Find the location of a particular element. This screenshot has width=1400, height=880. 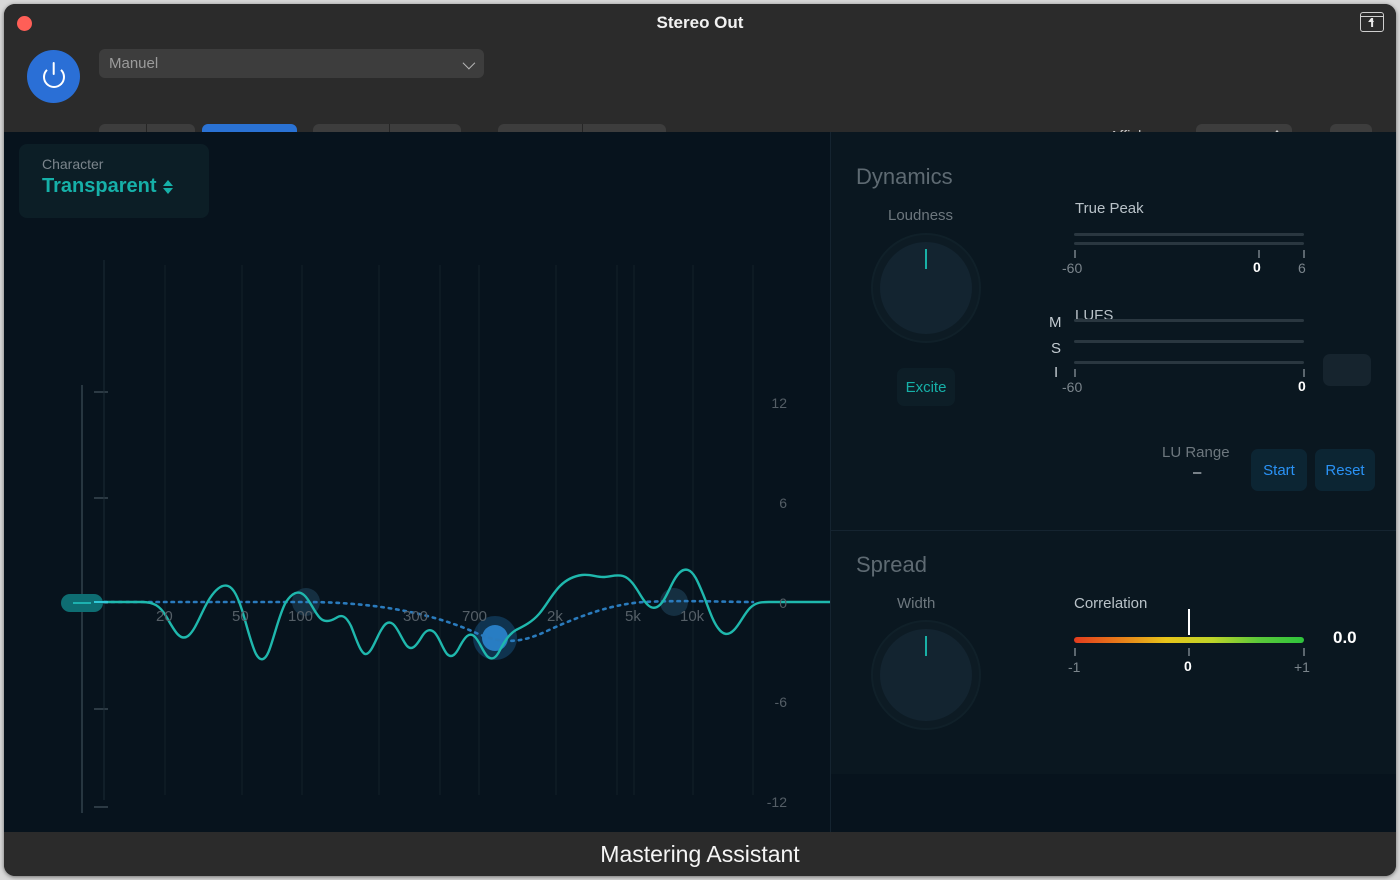

true-peak-tick-max is located at coordinates (1304, 254).